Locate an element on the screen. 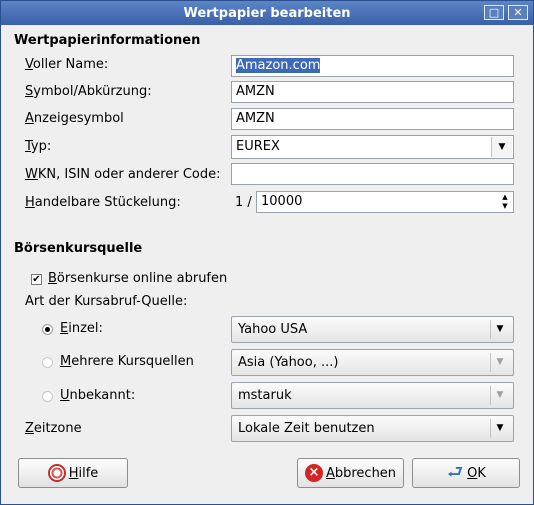 The height and width of the screenshot is (505, 534). multiple-sources-label: Mehrere Kursquellen is located at coordinates (127, 361).